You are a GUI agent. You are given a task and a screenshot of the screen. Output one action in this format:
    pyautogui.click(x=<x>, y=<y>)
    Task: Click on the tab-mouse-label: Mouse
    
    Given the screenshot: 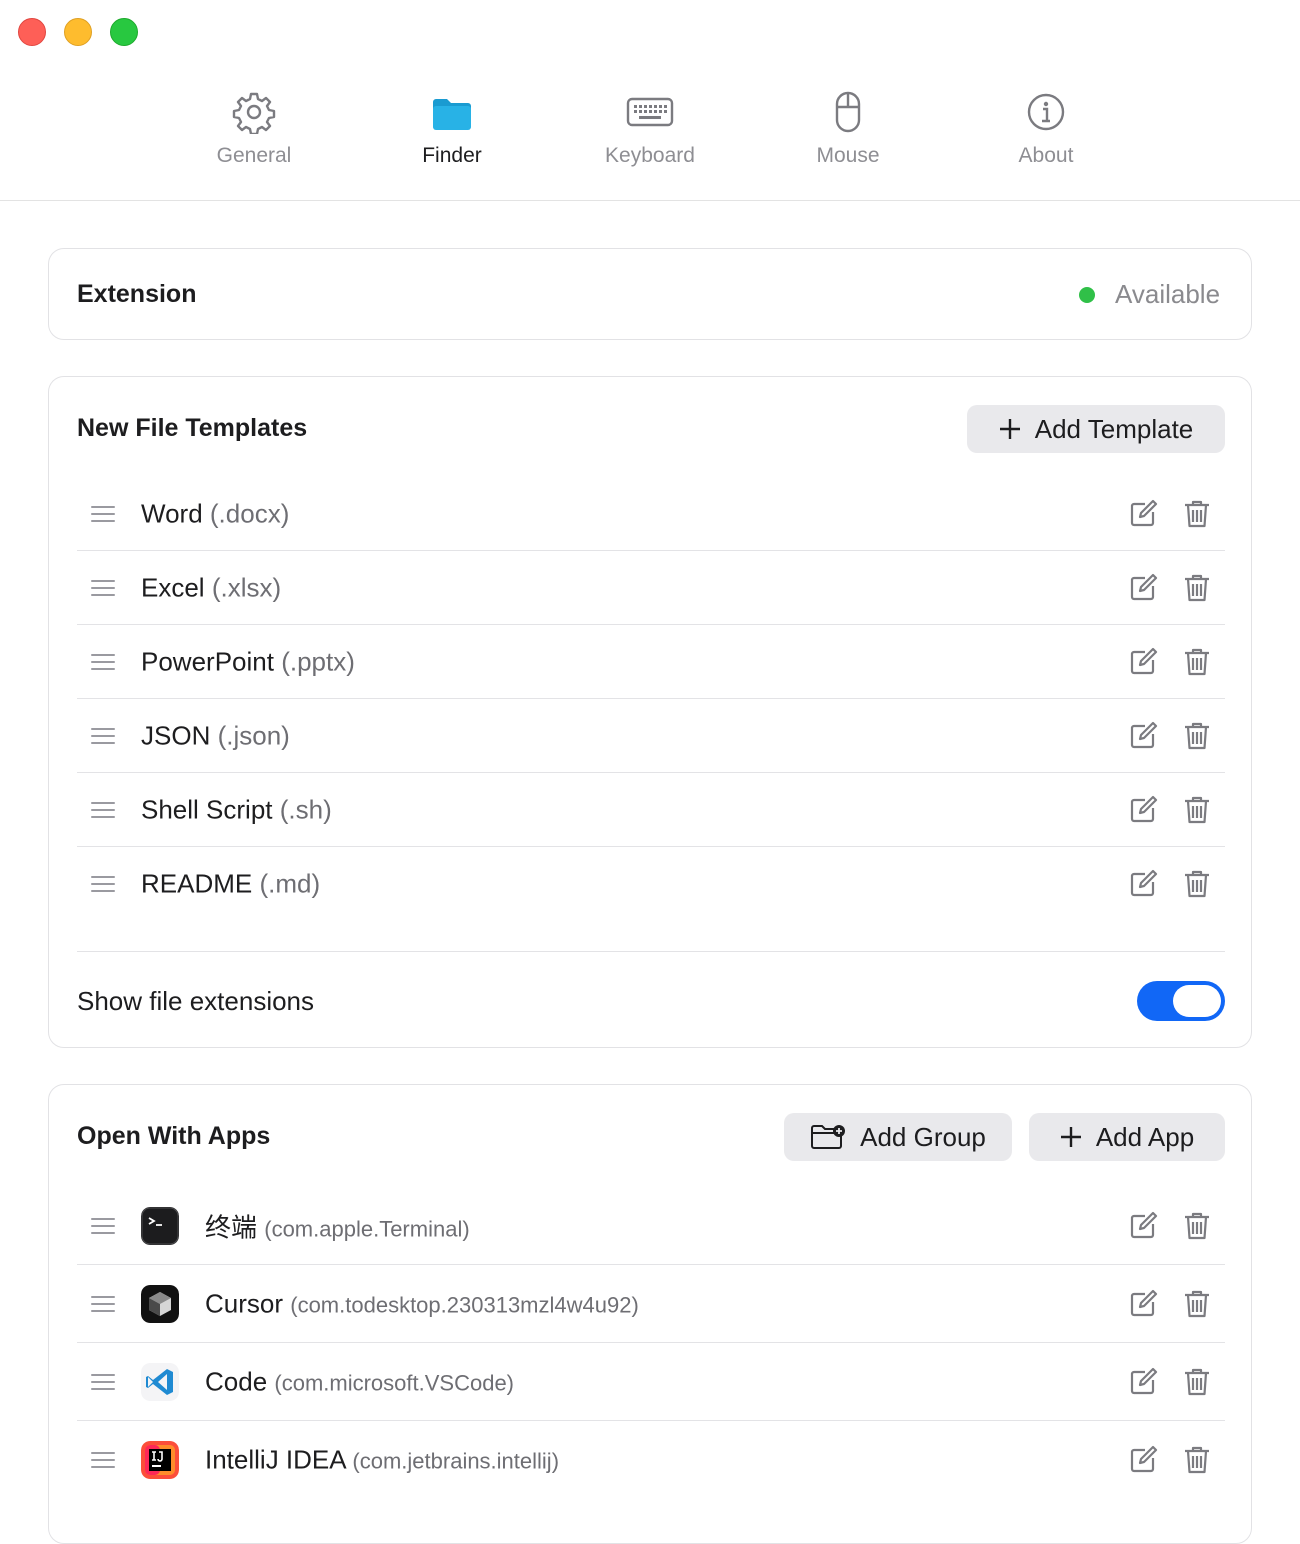 What is the action you would take?
    pyautogui.click(x=848, y=155)
    